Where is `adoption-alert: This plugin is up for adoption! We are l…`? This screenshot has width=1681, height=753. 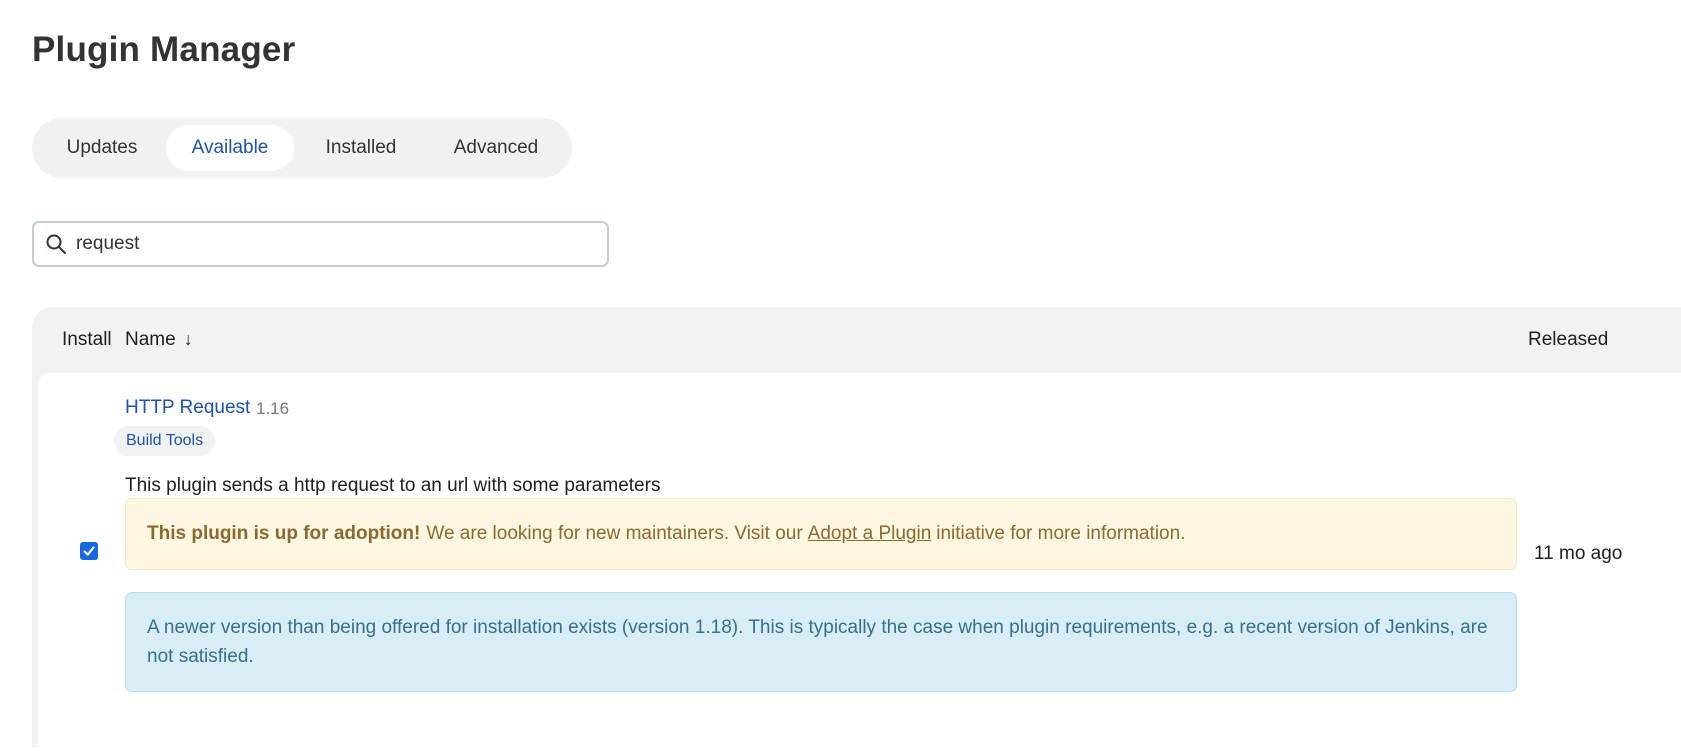
adoption-alert: This plugin is up for adoption! We are l… is located at coordinates (821, 534).